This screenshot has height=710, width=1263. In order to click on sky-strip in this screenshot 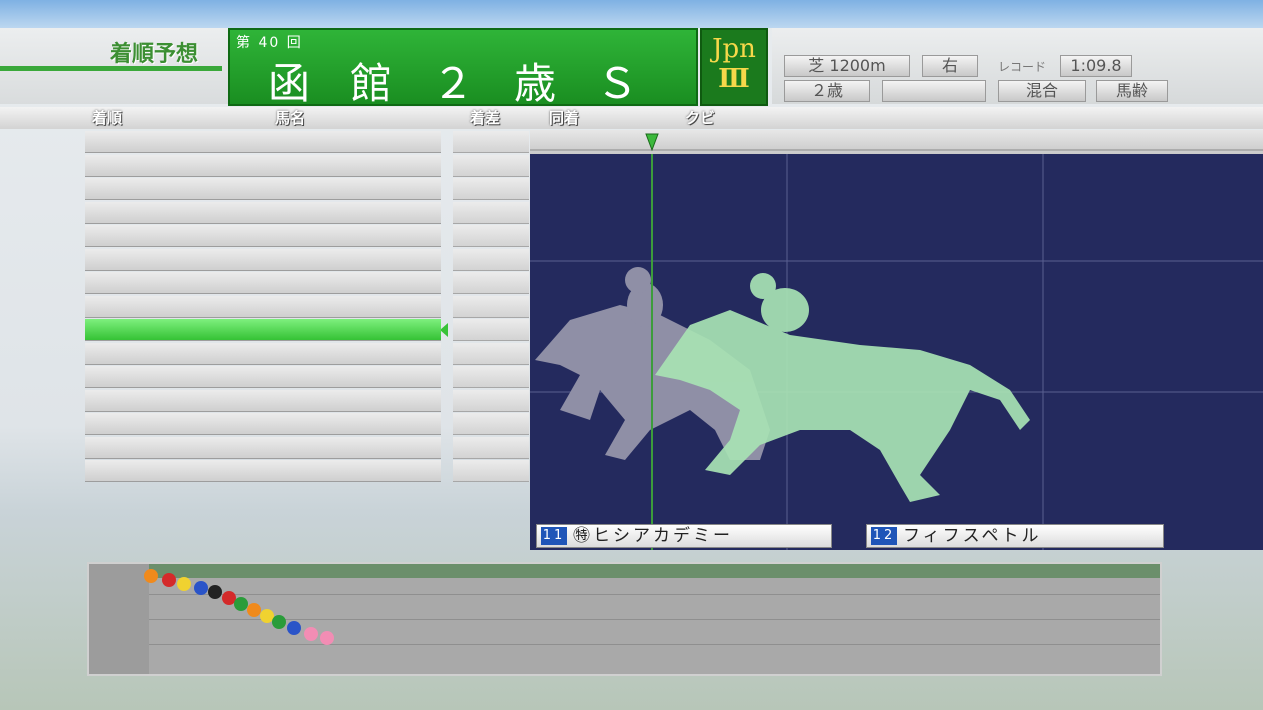, I will do `click(631, 14)`.